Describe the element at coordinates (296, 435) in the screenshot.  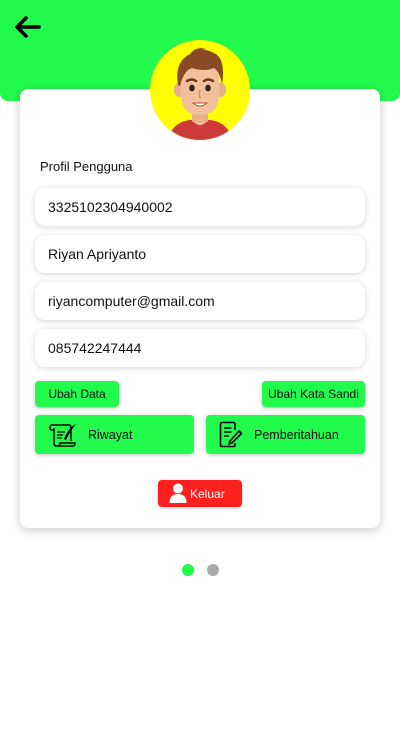
I see `notifications-label: Pemberitahuan` at that location.